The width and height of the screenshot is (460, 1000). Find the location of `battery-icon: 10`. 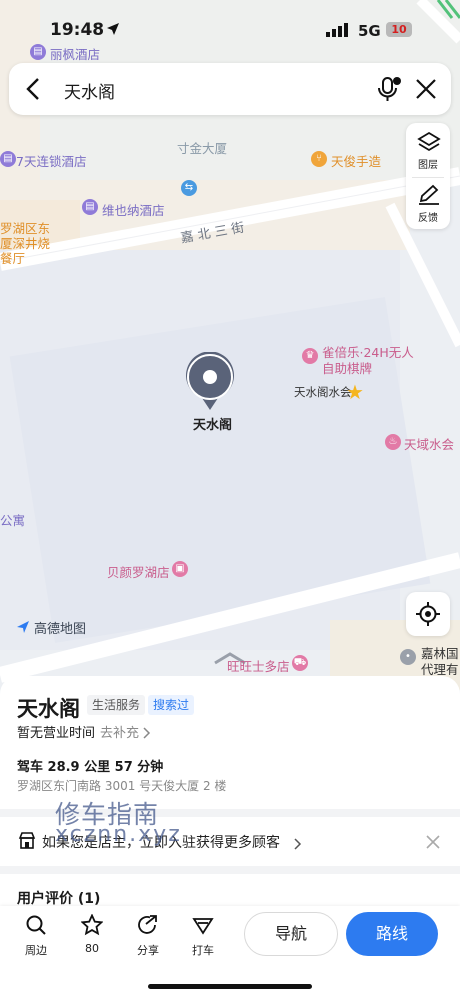

battery-icon: 10 is located at coordinates (399, 29).